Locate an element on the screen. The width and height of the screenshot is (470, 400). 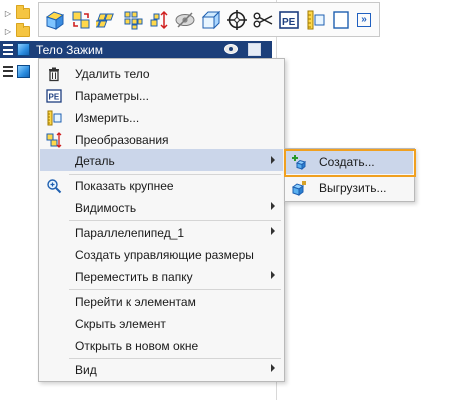
menu-item-zoom-in: Показать крупнее is located at coordinates (161, 185).